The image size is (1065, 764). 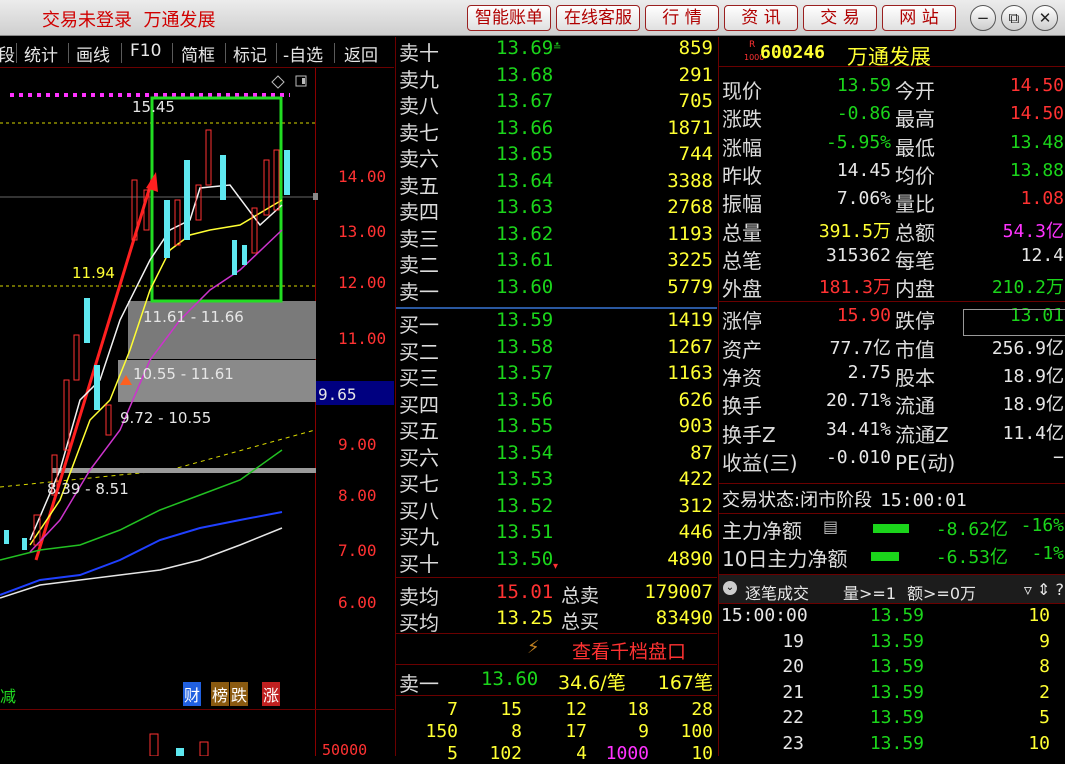 What do you see at coordinates (419, 212) in the screenshot?
I see `ask-label: 卖四` at bounding box center [419, 212].